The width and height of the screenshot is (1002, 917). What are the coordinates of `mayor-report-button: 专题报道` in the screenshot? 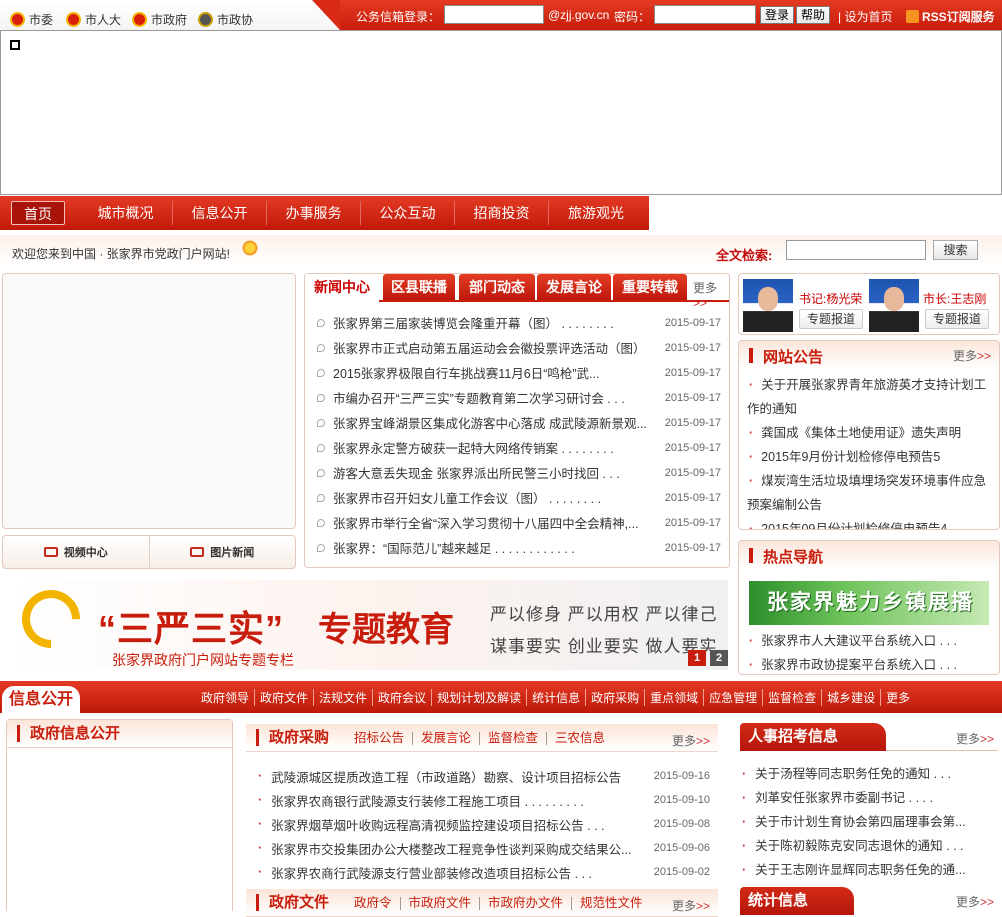 It's located at (957, 319).